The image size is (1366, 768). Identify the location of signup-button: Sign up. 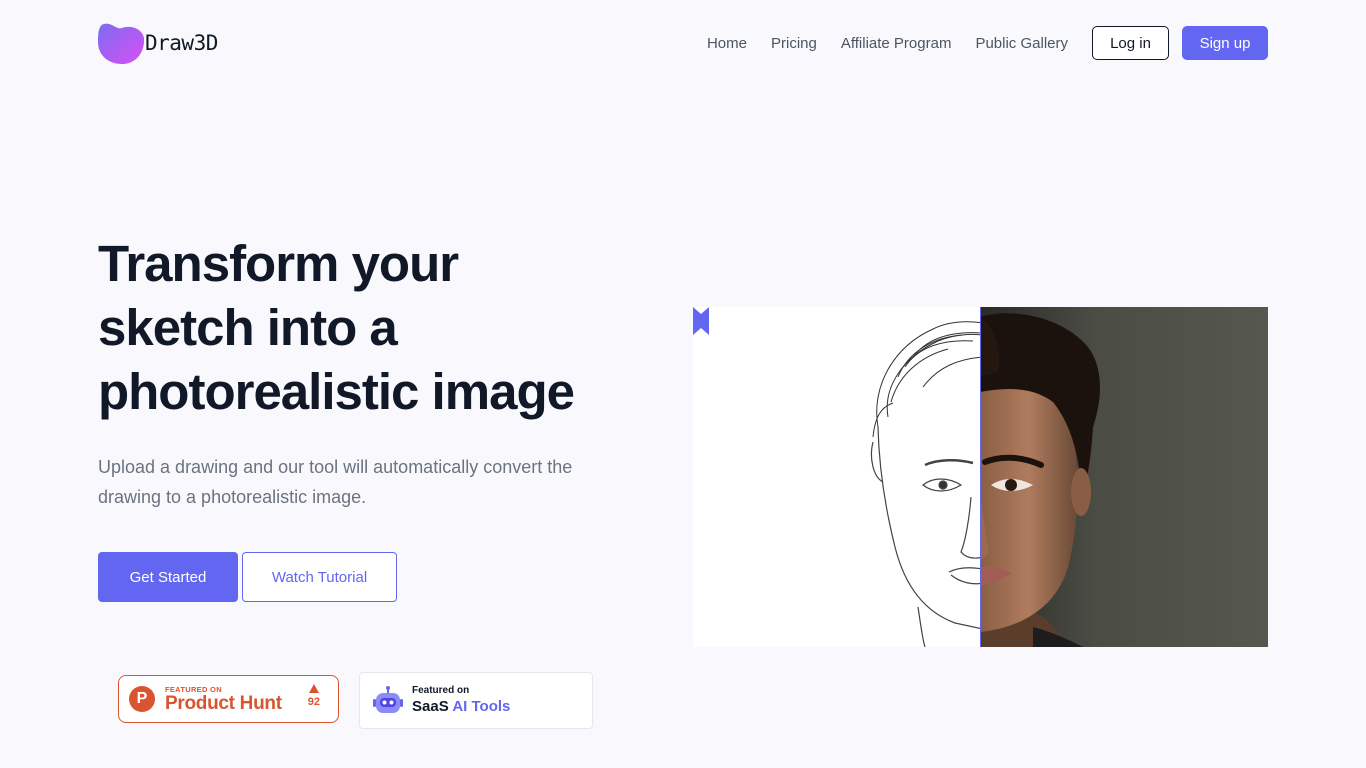
(1225, 43).